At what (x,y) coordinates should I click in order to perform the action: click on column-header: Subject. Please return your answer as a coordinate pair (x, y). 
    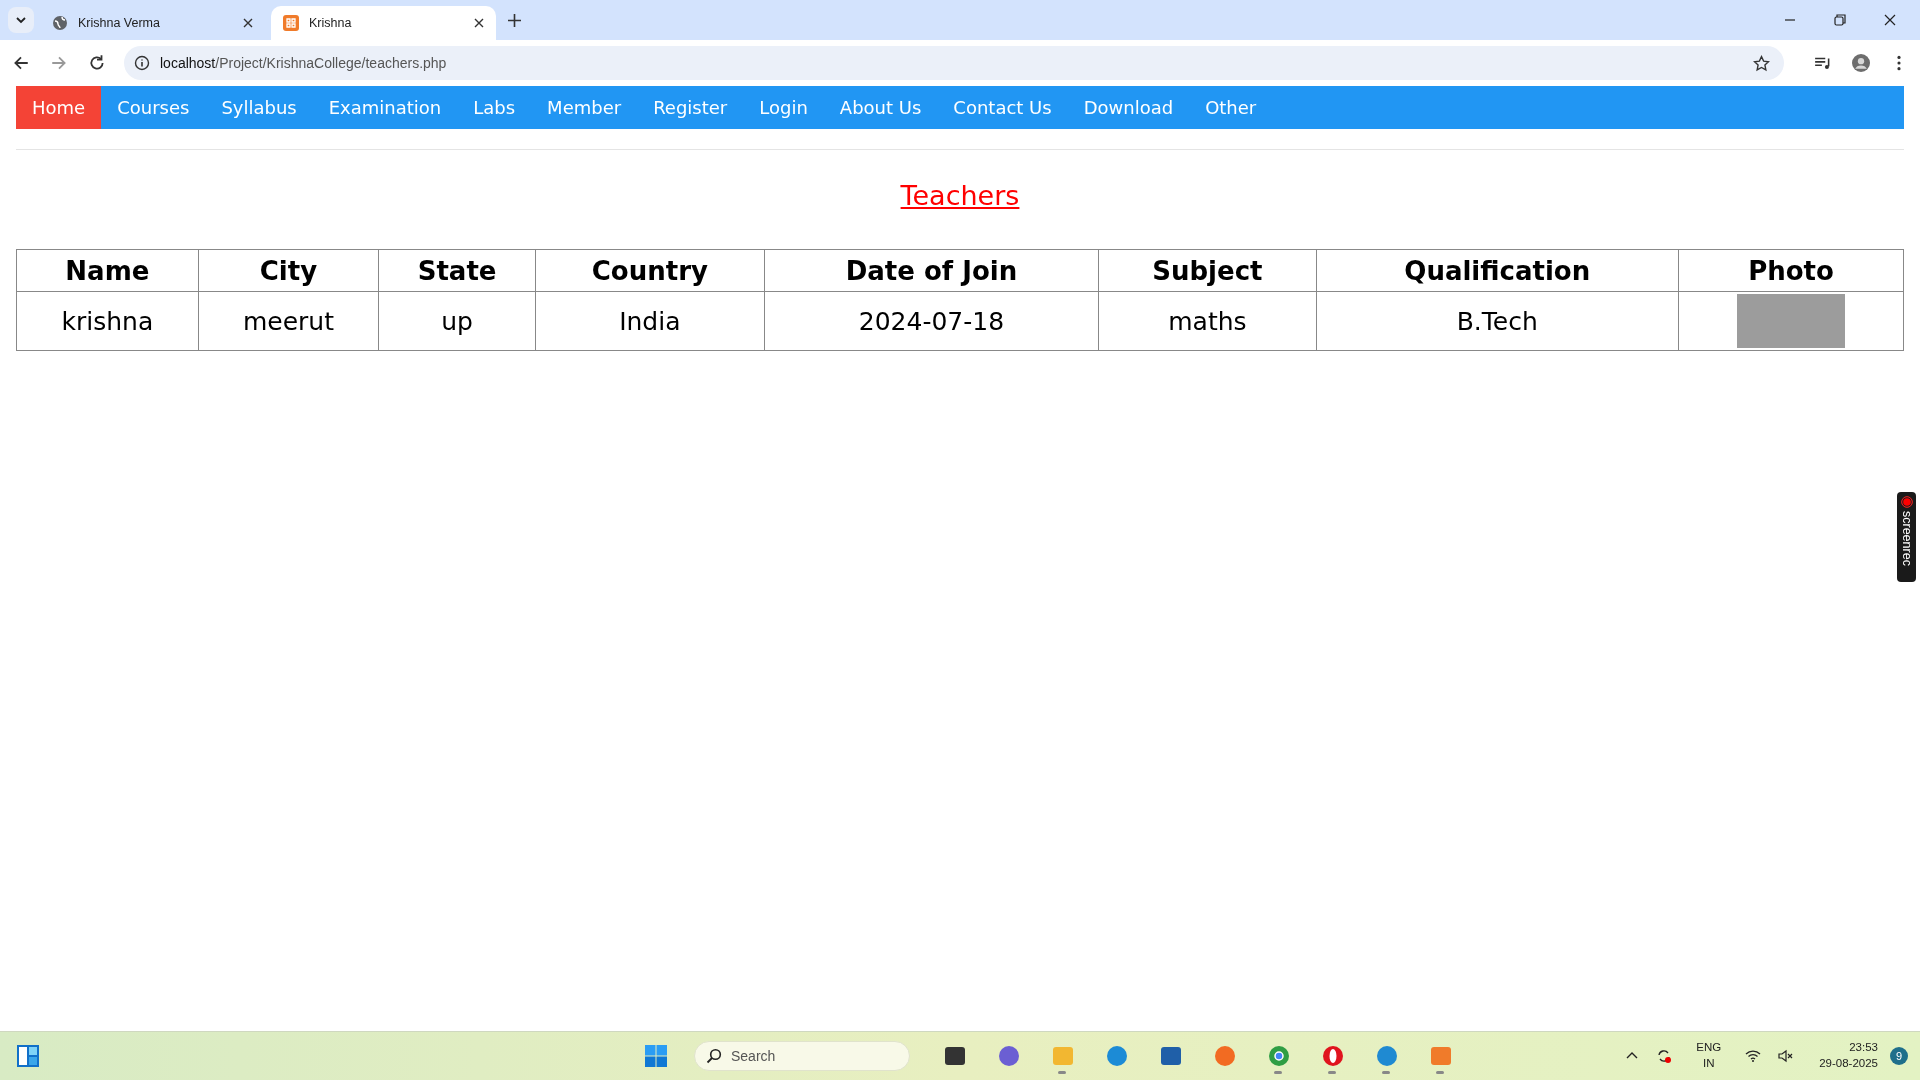
    Looking at the image, I should click on (1207, 270).